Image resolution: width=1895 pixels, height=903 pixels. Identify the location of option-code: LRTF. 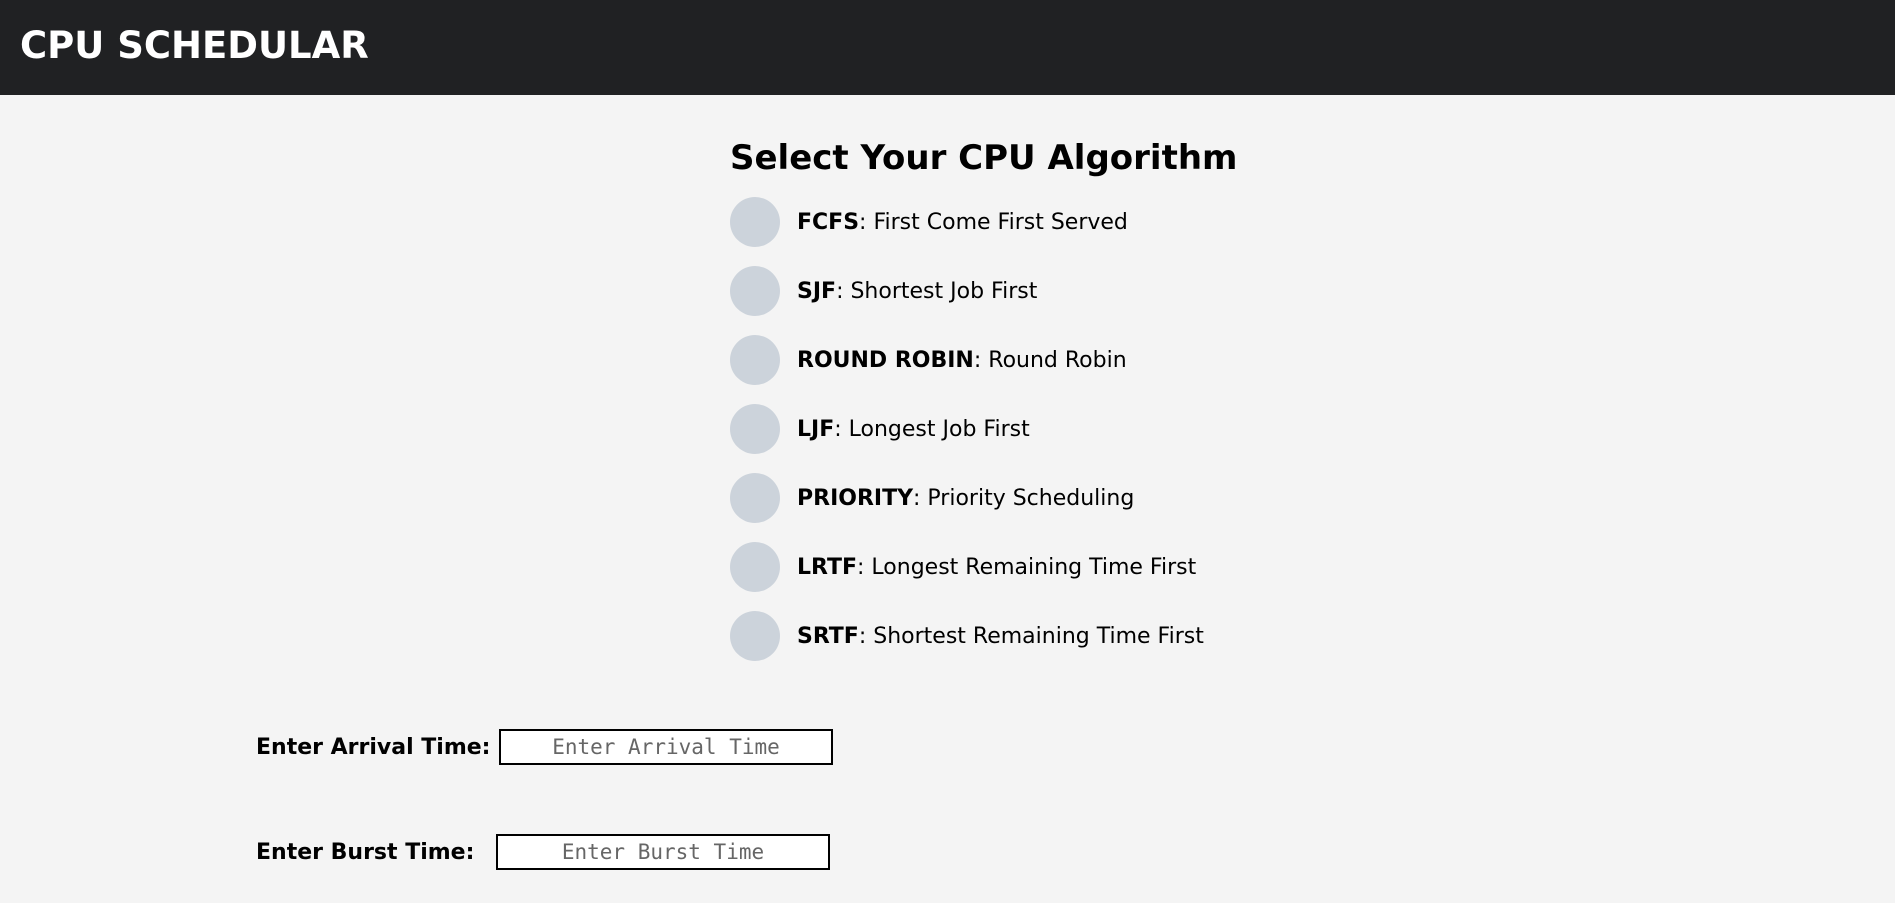
(827, 567).